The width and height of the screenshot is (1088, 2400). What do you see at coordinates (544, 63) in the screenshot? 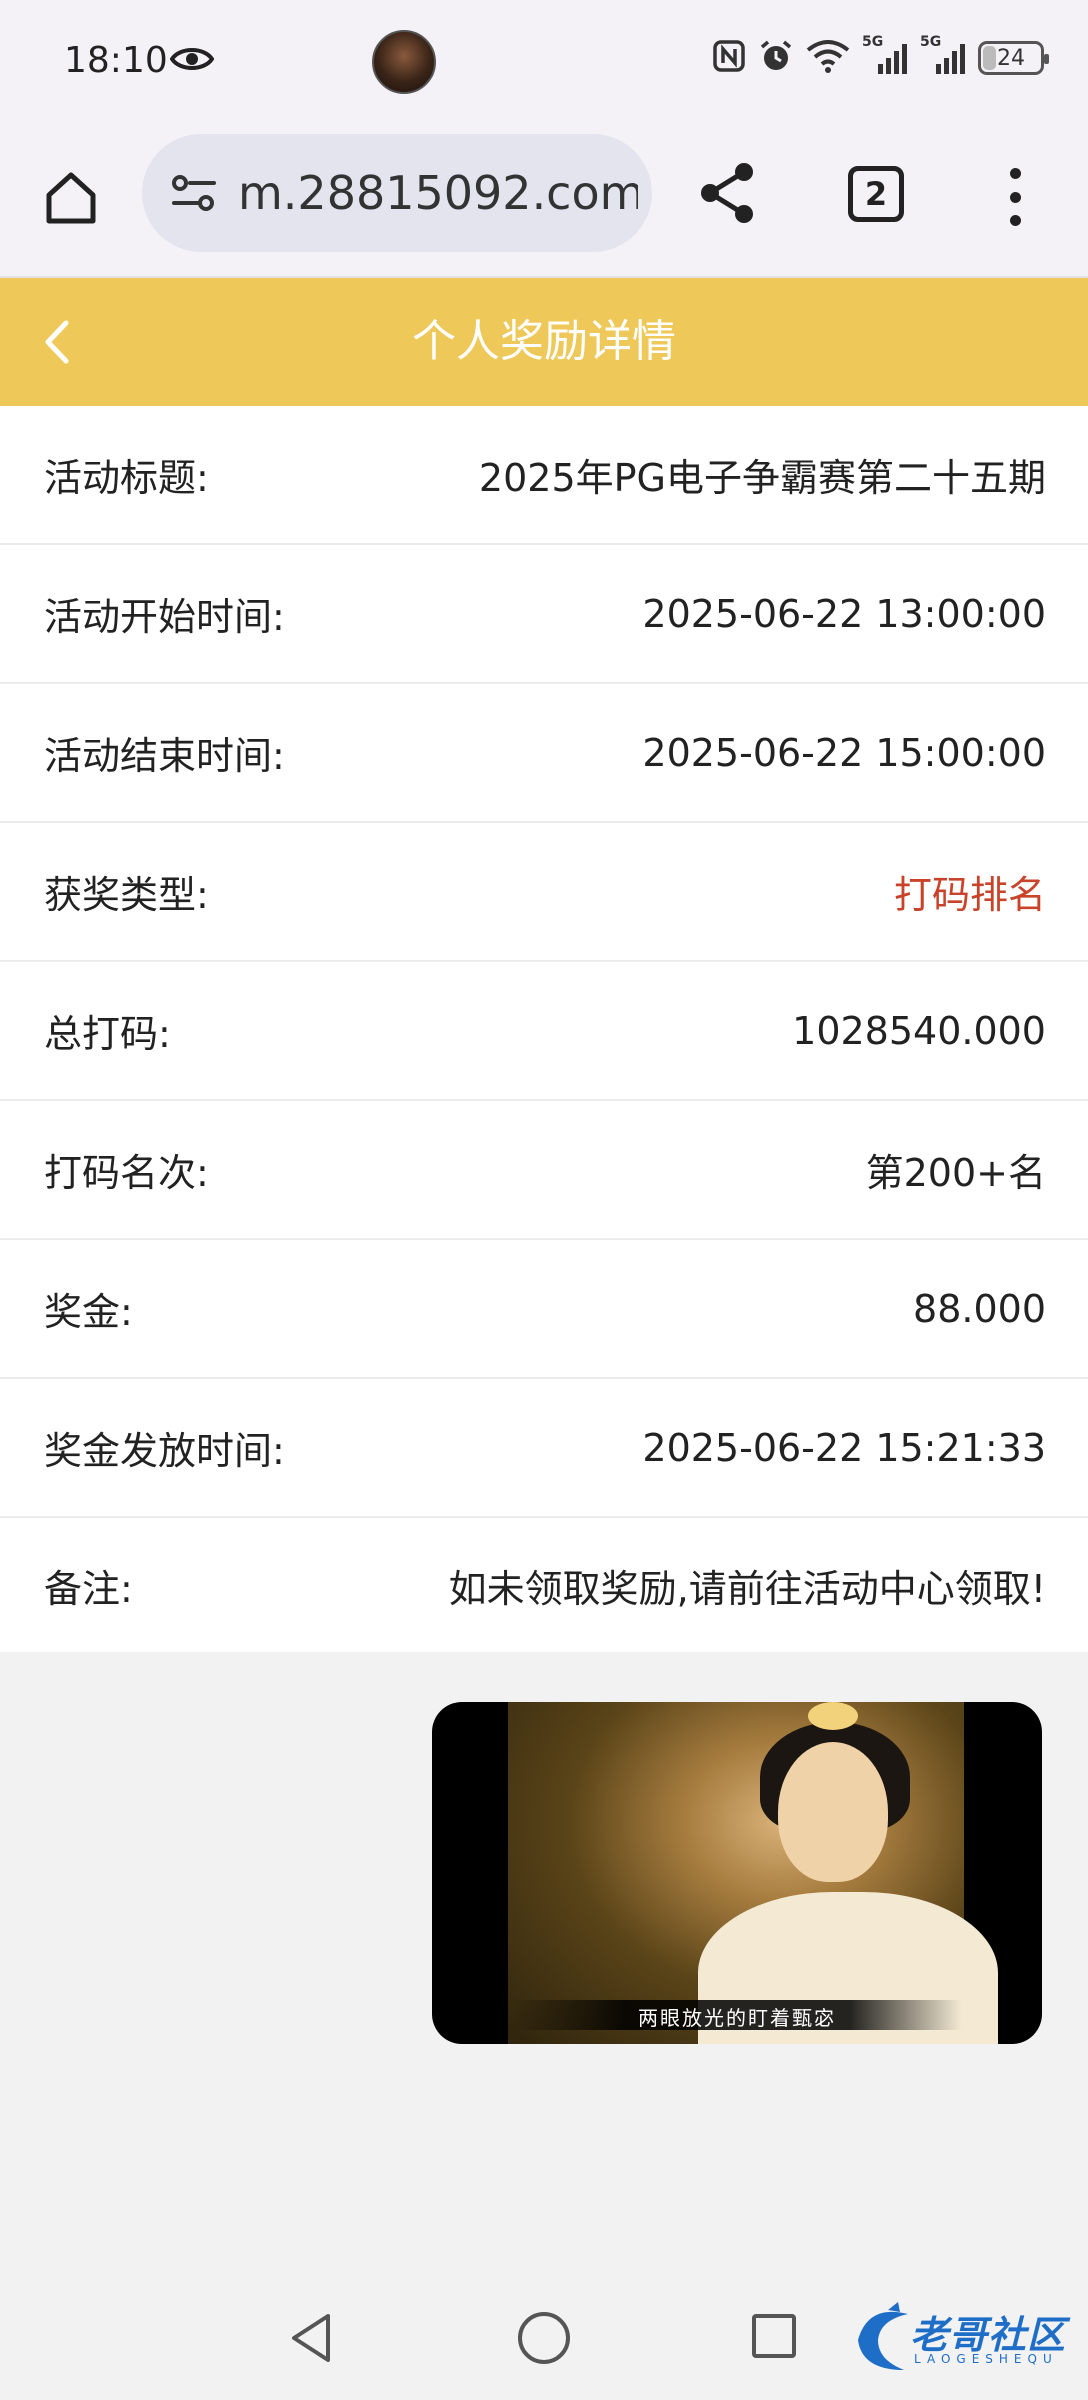
I see `status-bar: 18:10 5G 5G 24` at bounding box center [544, 63].